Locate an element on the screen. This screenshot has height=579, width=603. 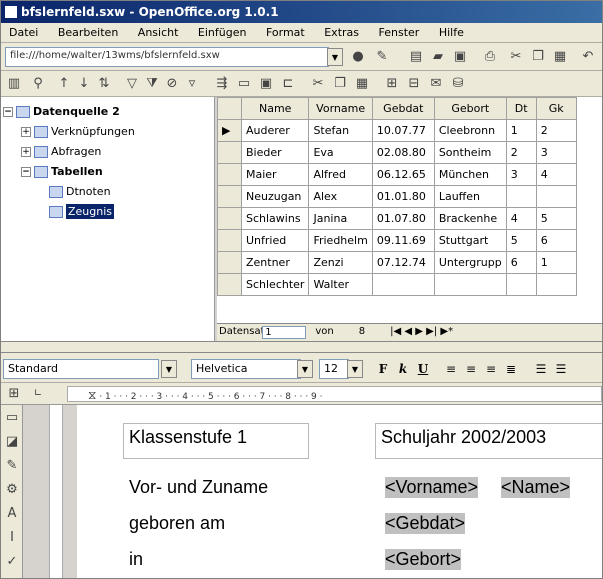
url-dropdown-button: ▼ is located at coordinates (335, 57).